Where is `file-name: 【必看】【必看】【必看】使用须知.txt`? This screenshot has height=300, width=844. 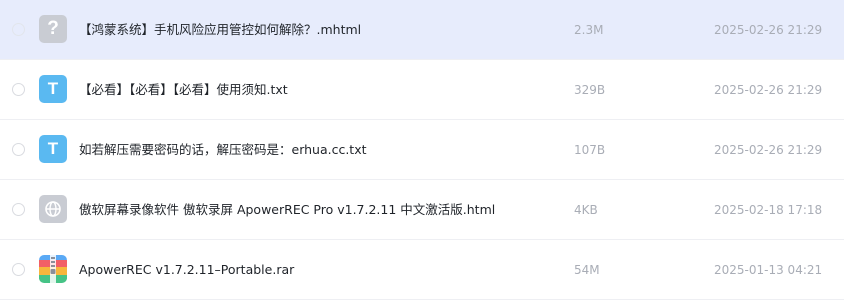
file-name: 【必看】【必看】【必看】使用须知.txt is located at coordinates (183, 90).